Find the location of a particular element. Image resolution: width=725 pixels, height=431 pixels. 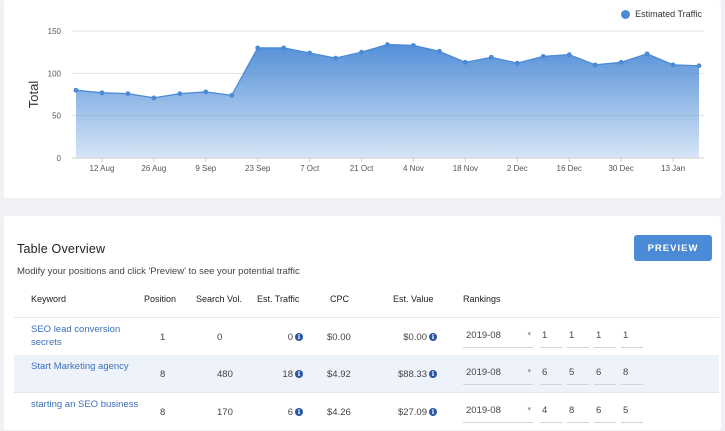

search-vol-value: 480 is located at coordinates (225, 374).